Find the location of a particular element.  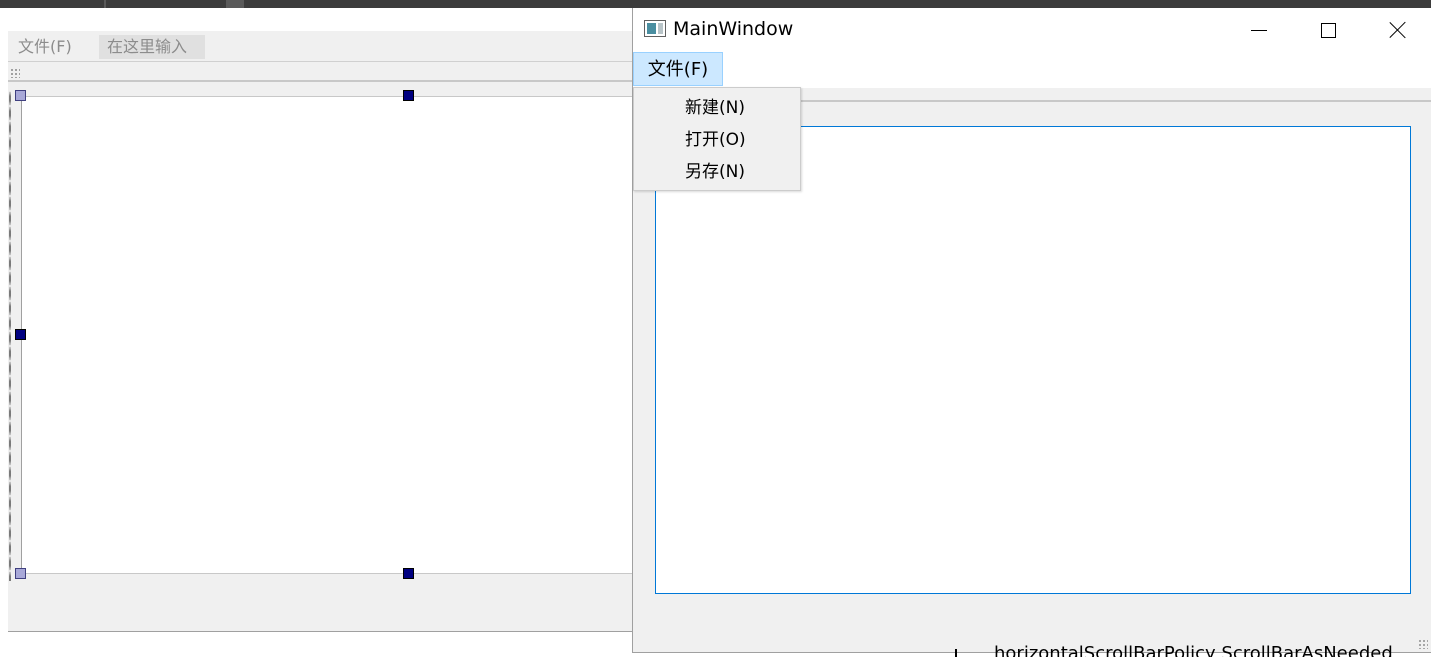

menu-bar: 文件(F) is located at coordinates (1032, 70).